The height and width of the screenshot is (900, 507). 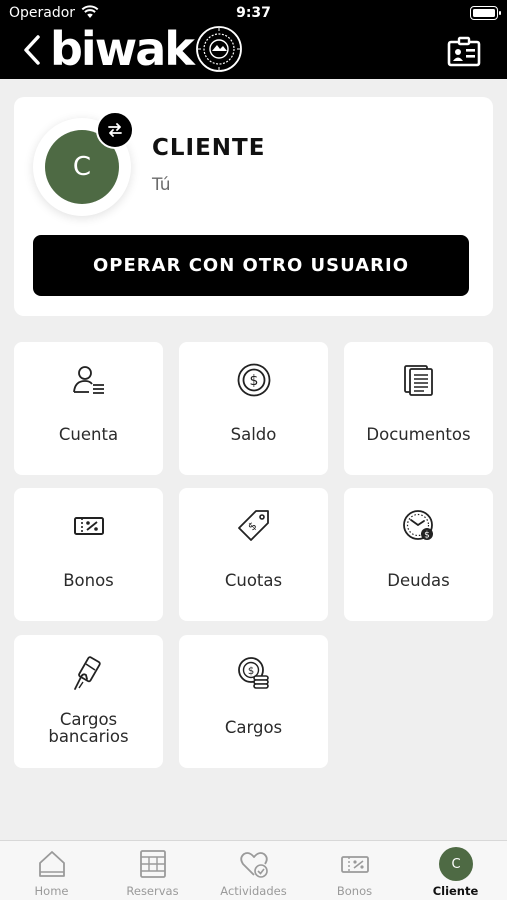 I want to click on coin-dollar-icon: $, so click(x=254, y=380).